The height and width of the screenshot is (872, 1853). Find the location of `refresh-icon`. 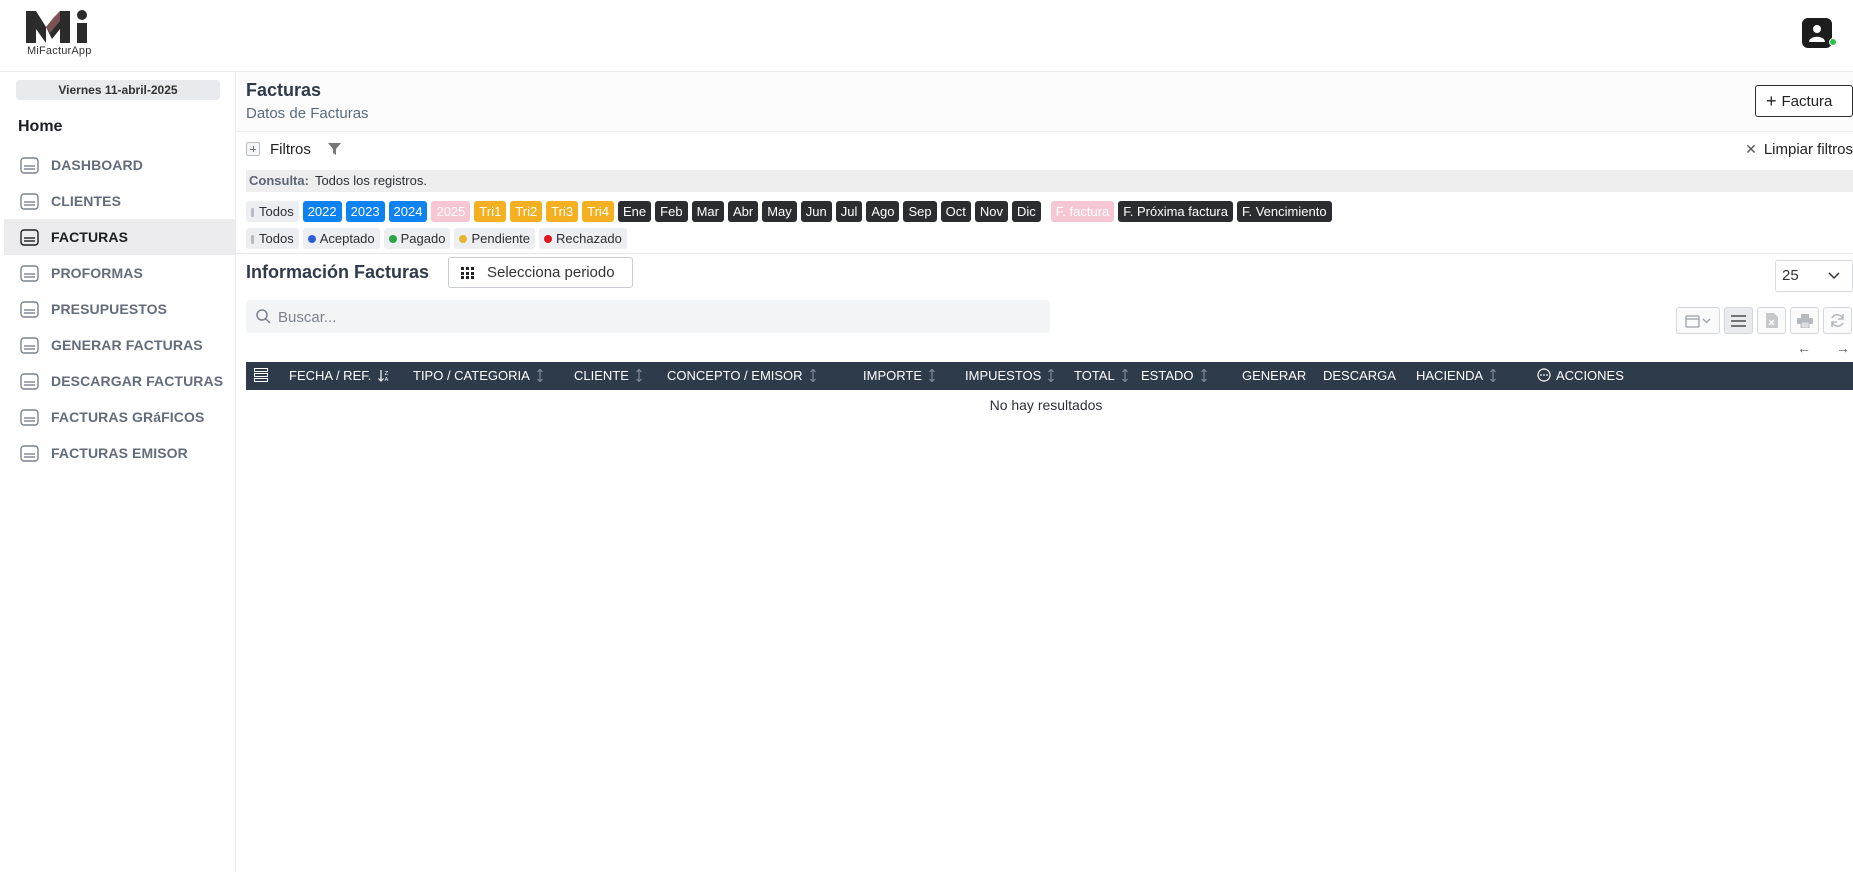

refresh-icon is located at coordinates (1837, 320).